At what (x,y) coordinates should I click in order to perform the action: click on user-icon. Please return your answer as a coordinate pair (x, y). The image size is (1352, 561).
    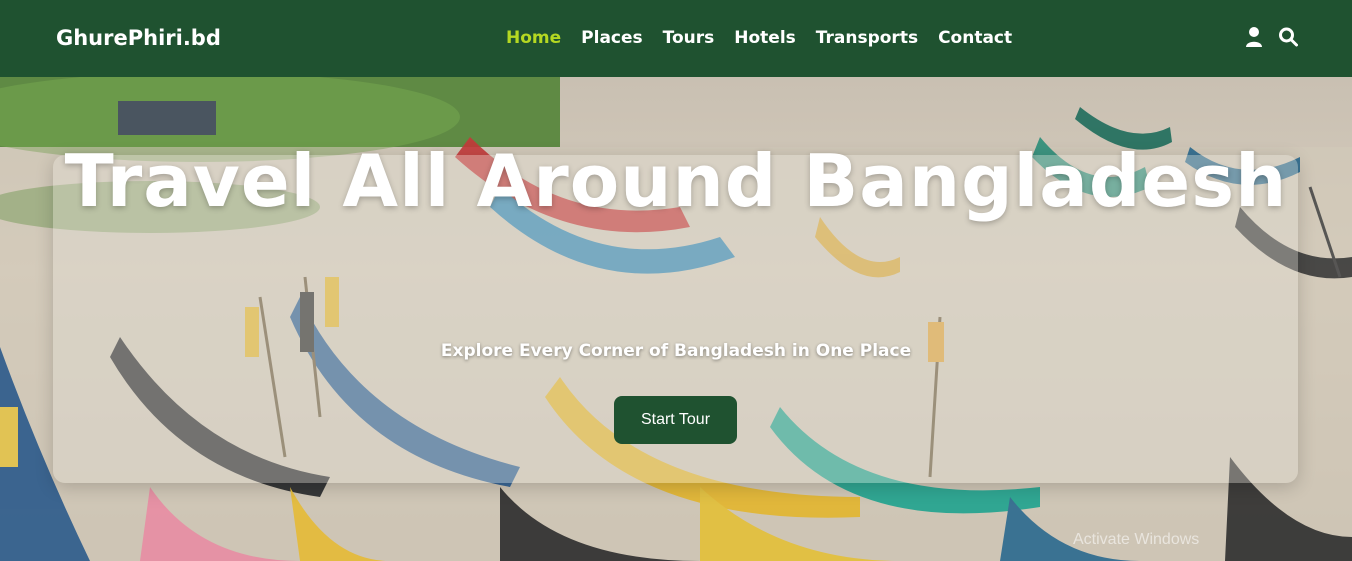
    Looking at the image, I should click on (1254, 37).